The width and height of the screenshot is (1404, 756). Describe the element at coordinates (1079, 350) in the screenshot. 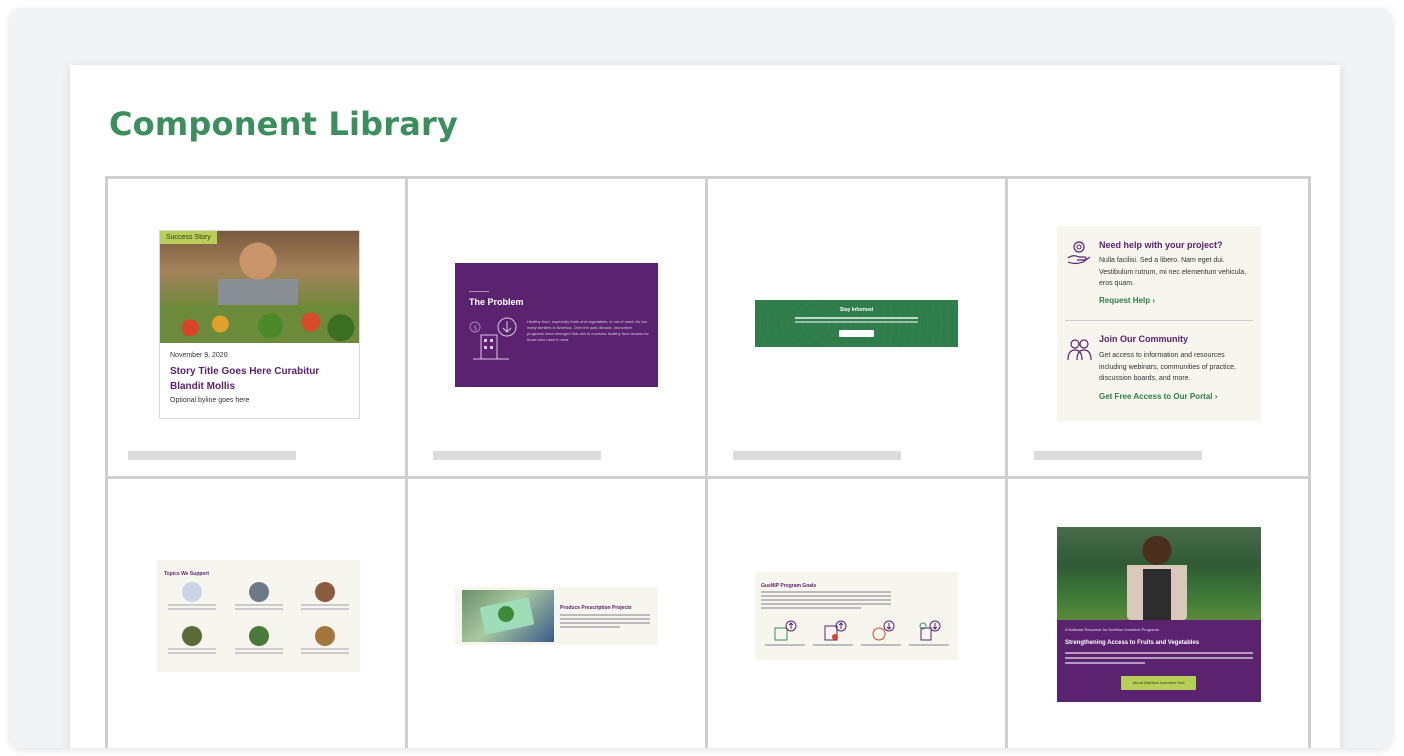

I see `community-icon` at that location.